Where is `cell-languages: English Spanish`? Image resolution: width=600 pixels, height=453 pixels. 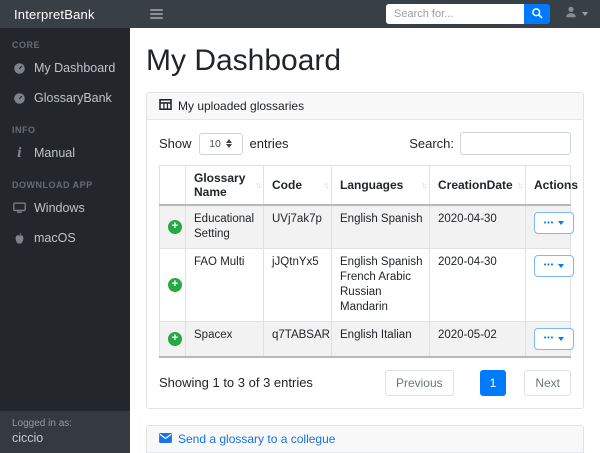 cell-languages: English Spanish is located at coordinates (380, 227).